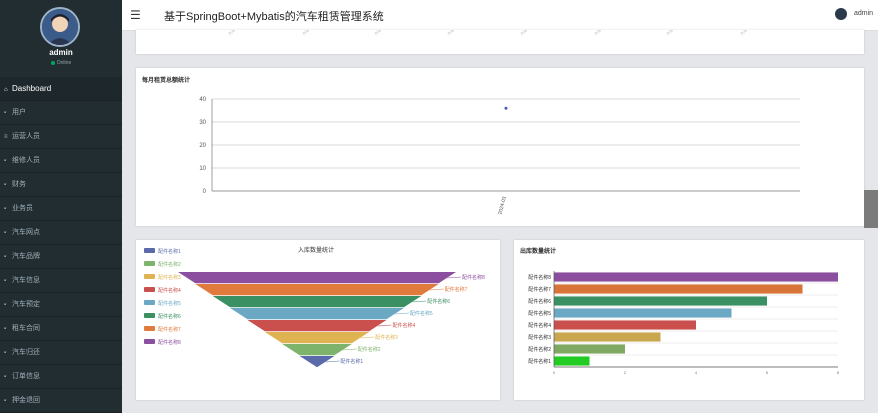 The height and width of the screenshot is (413, 878). What do you see at coordinates (61, 113) in the screenshot?
I see `sidebar-item-1: ▪ 用户` at bounding box center [61, 113].